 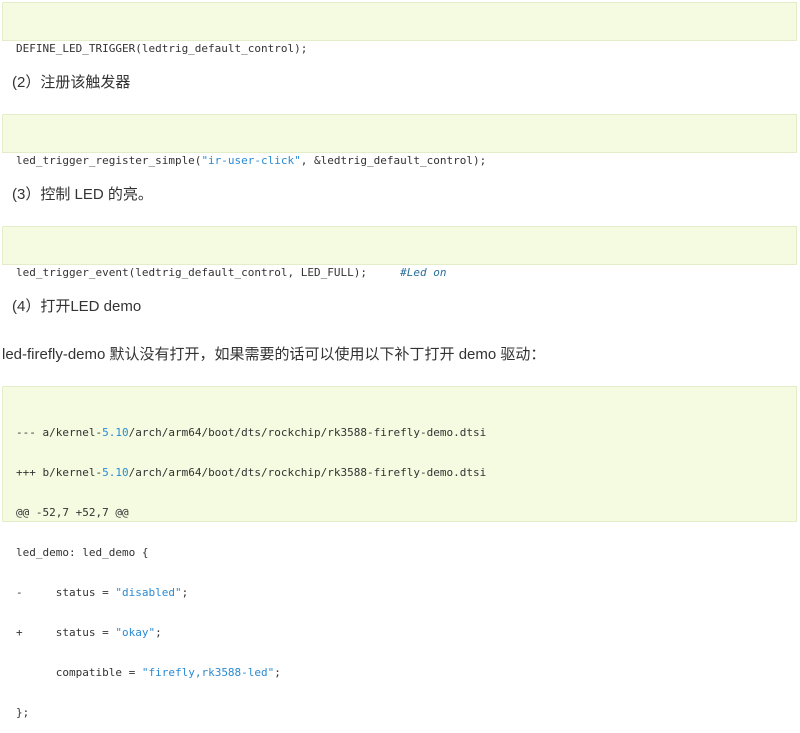 I want to click on code-line: compatible = "firefly,rk3588-led";, so click(x=399, y=673).